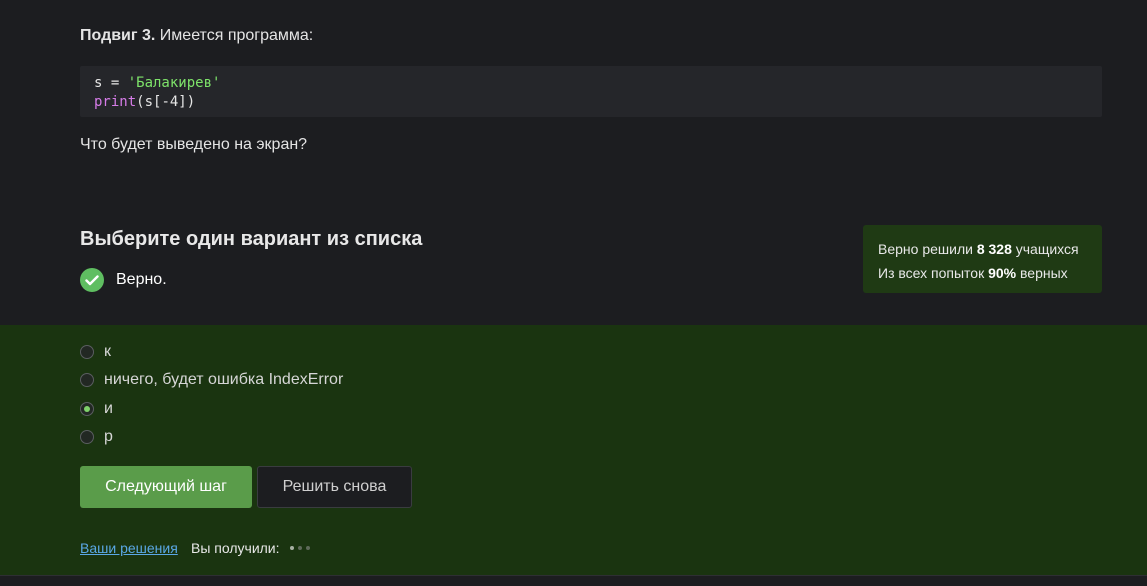  I want to click on option-2: ничего, будет ошибка IndexError, so click(211, 380).